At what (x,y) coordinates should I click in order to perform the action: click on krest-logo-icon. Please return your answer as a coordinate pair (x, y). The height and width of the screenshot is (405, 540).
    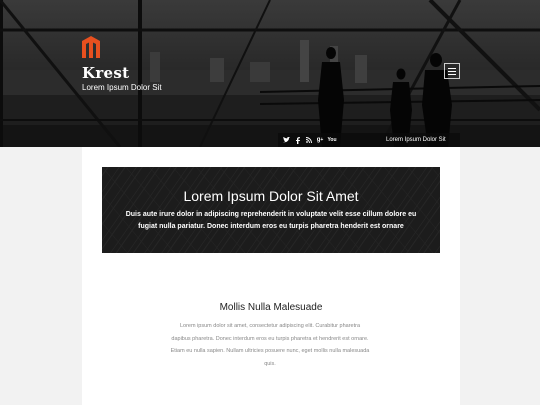
    Looking at the image, I should click on (91, 47).